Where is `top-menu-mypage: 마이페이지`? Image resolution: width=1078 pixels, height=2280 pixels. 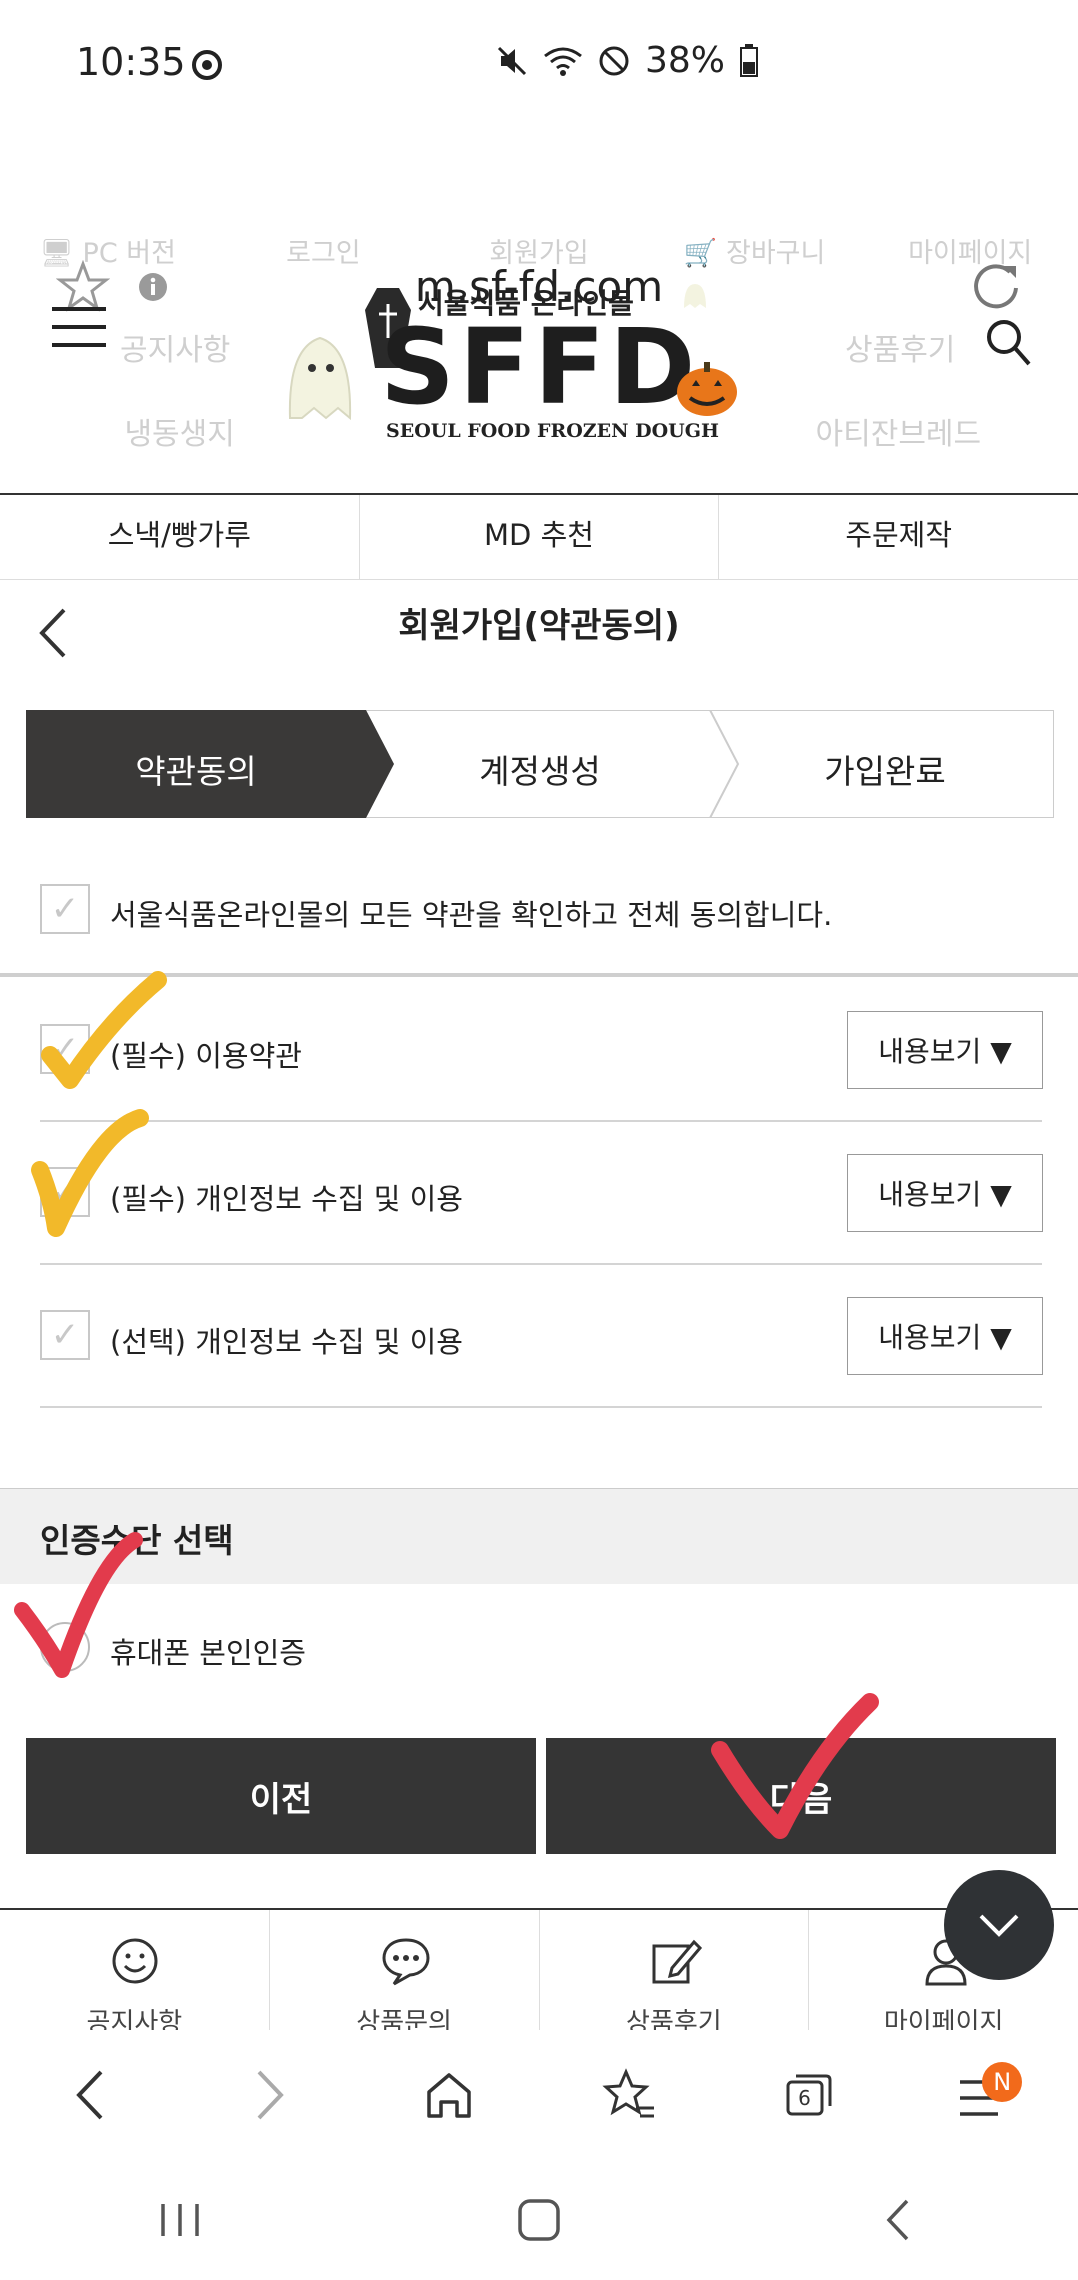 top-menu-mypage: 마이페이지 is located at coordinates (970, 265).